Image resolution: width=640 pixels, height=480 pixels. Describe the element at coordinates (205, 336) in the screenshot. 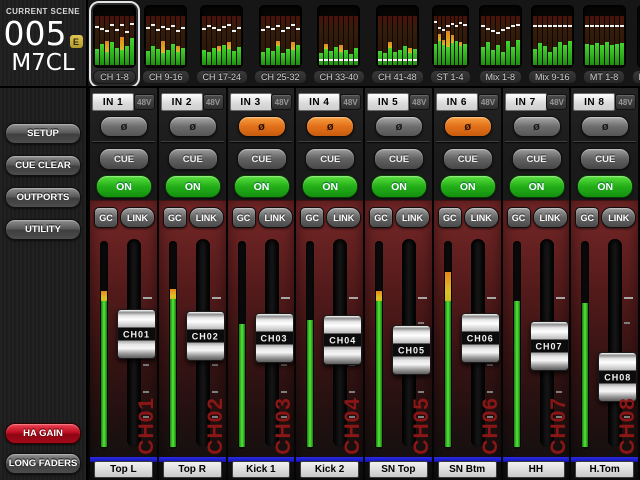

I see `fader-handle: CH02` at that location.